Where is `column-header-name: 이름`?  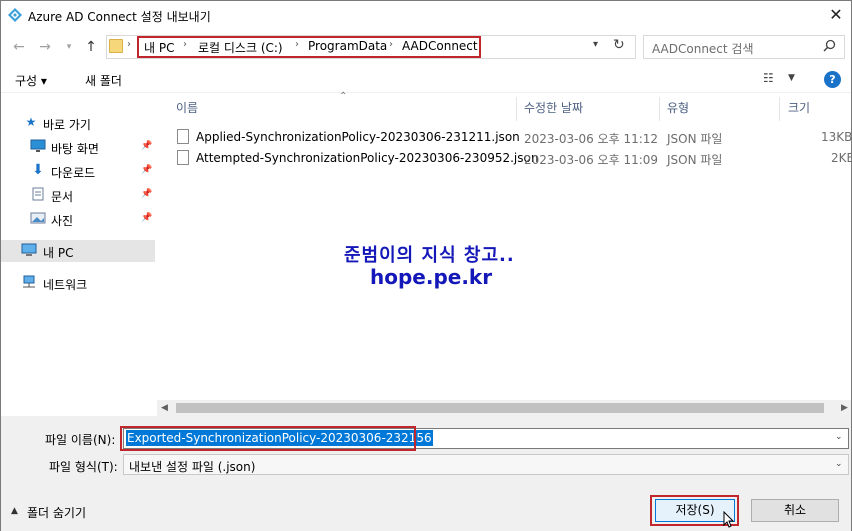 column-header-name: 이름 is located at coordinates (187, 107).